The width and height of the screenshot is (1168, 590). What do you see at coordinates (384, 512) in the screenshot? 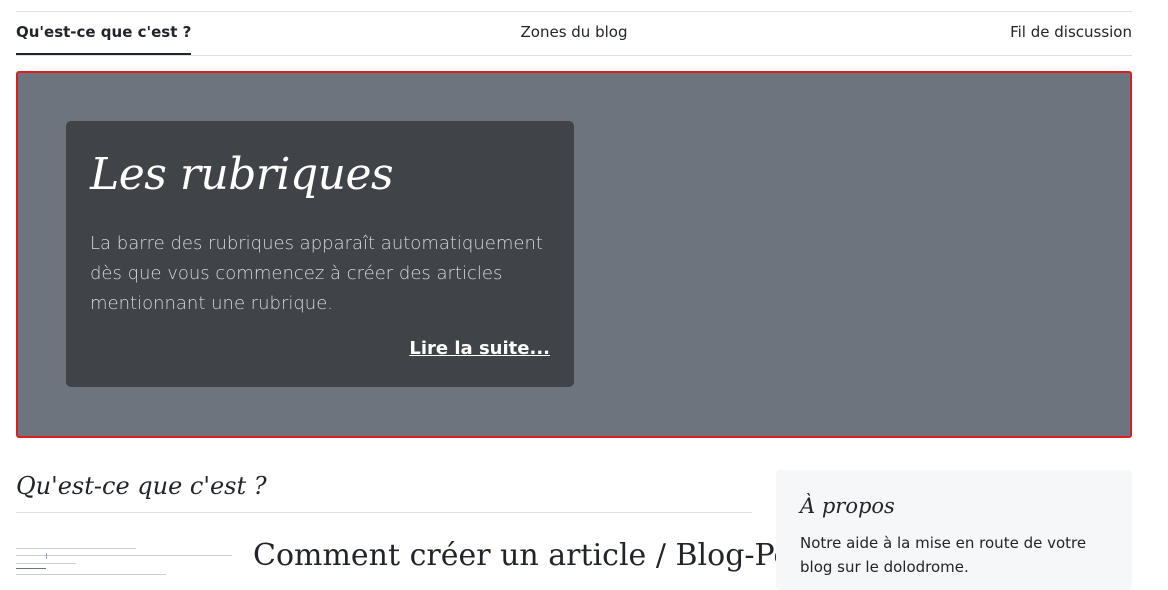
I see `section-divider` at bounding box center [384, 512].